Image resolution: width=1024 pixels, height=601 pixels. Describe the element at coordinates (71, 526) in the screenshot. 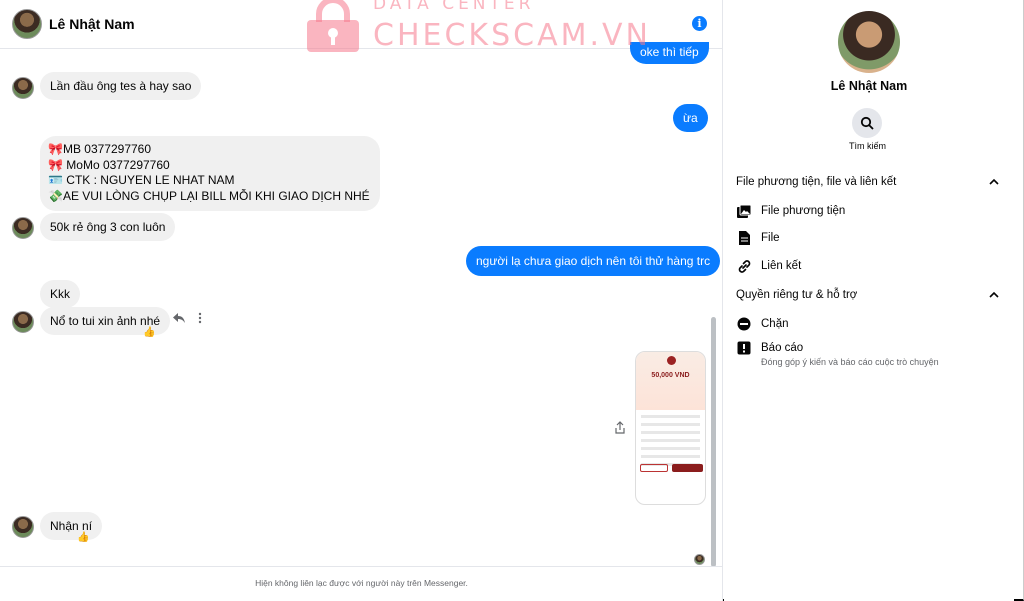

I see `message-incoming: Nhận ní` at that location.